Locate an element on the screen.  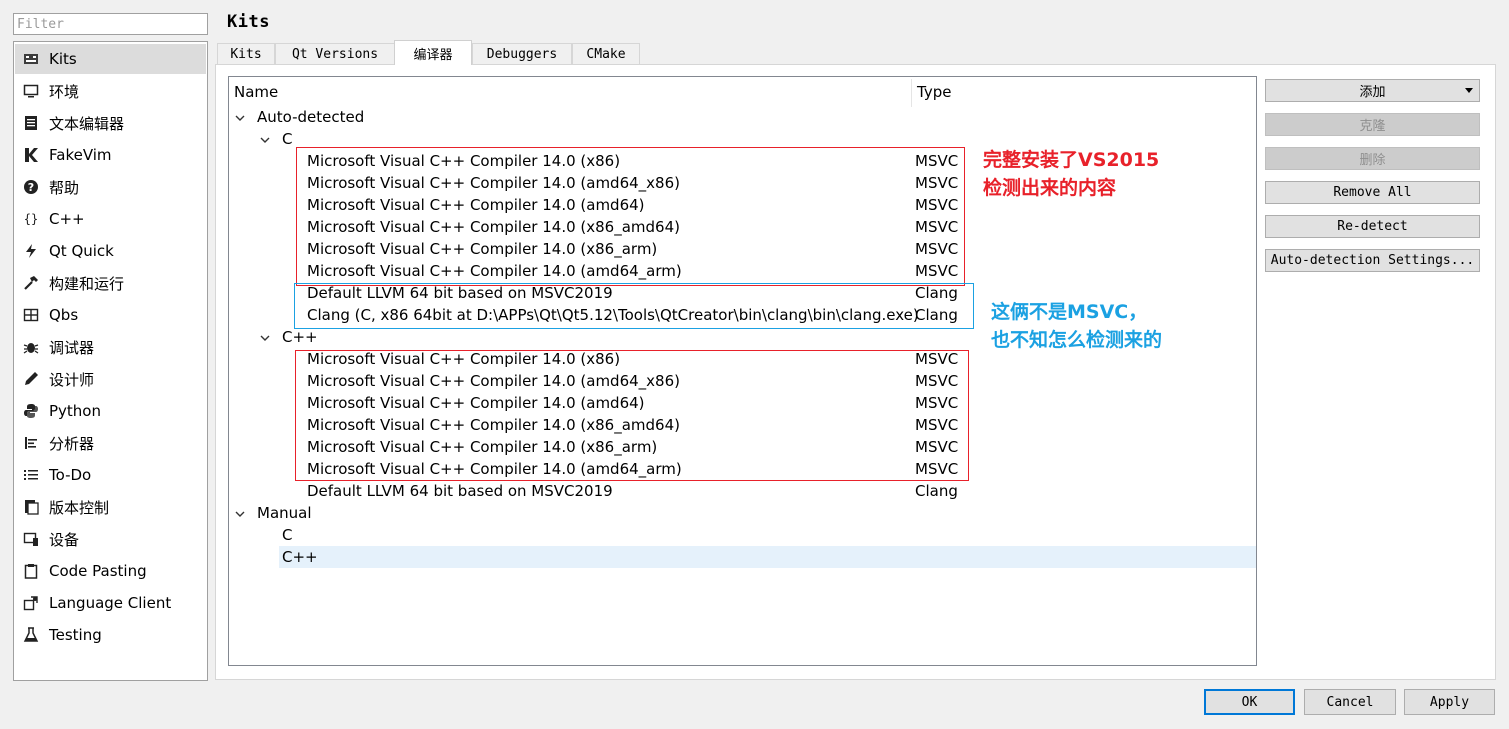
tree-group-manual-cpp: C++ is located at coordinates (300, 557).